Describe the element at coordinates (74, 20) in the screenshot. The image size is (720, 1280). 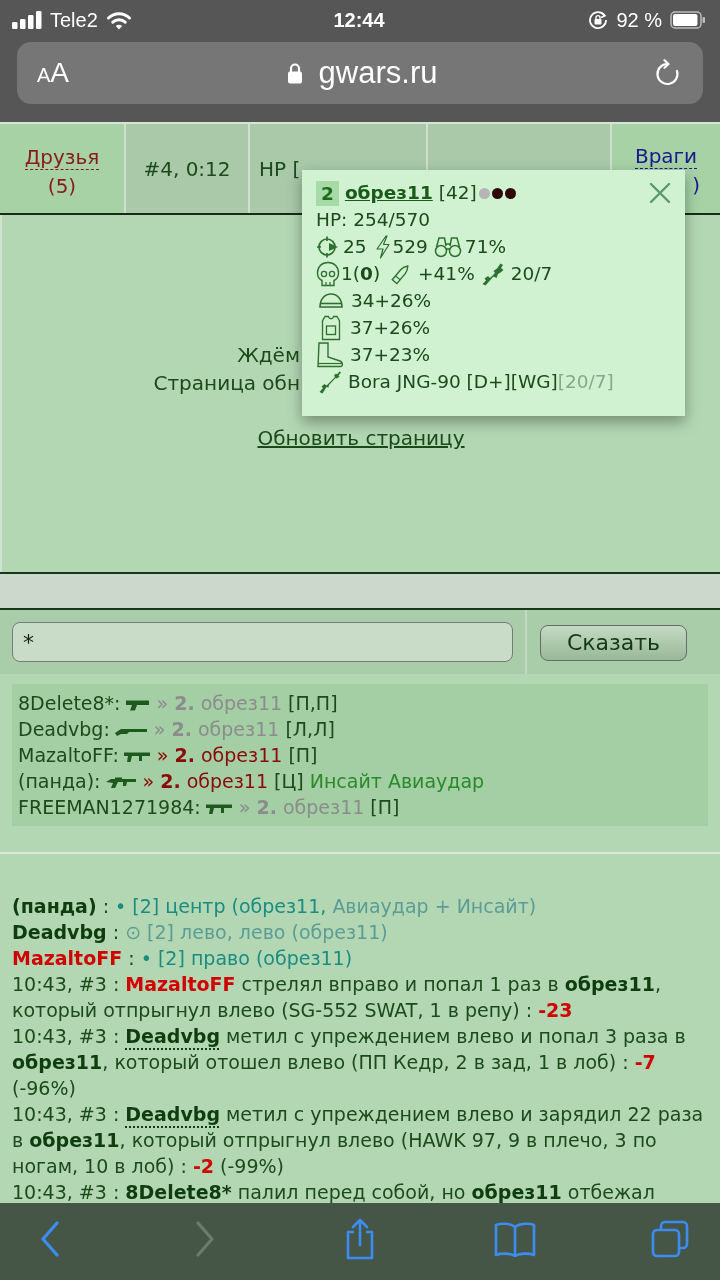
I see `carrier-name: Tele2` at that location.